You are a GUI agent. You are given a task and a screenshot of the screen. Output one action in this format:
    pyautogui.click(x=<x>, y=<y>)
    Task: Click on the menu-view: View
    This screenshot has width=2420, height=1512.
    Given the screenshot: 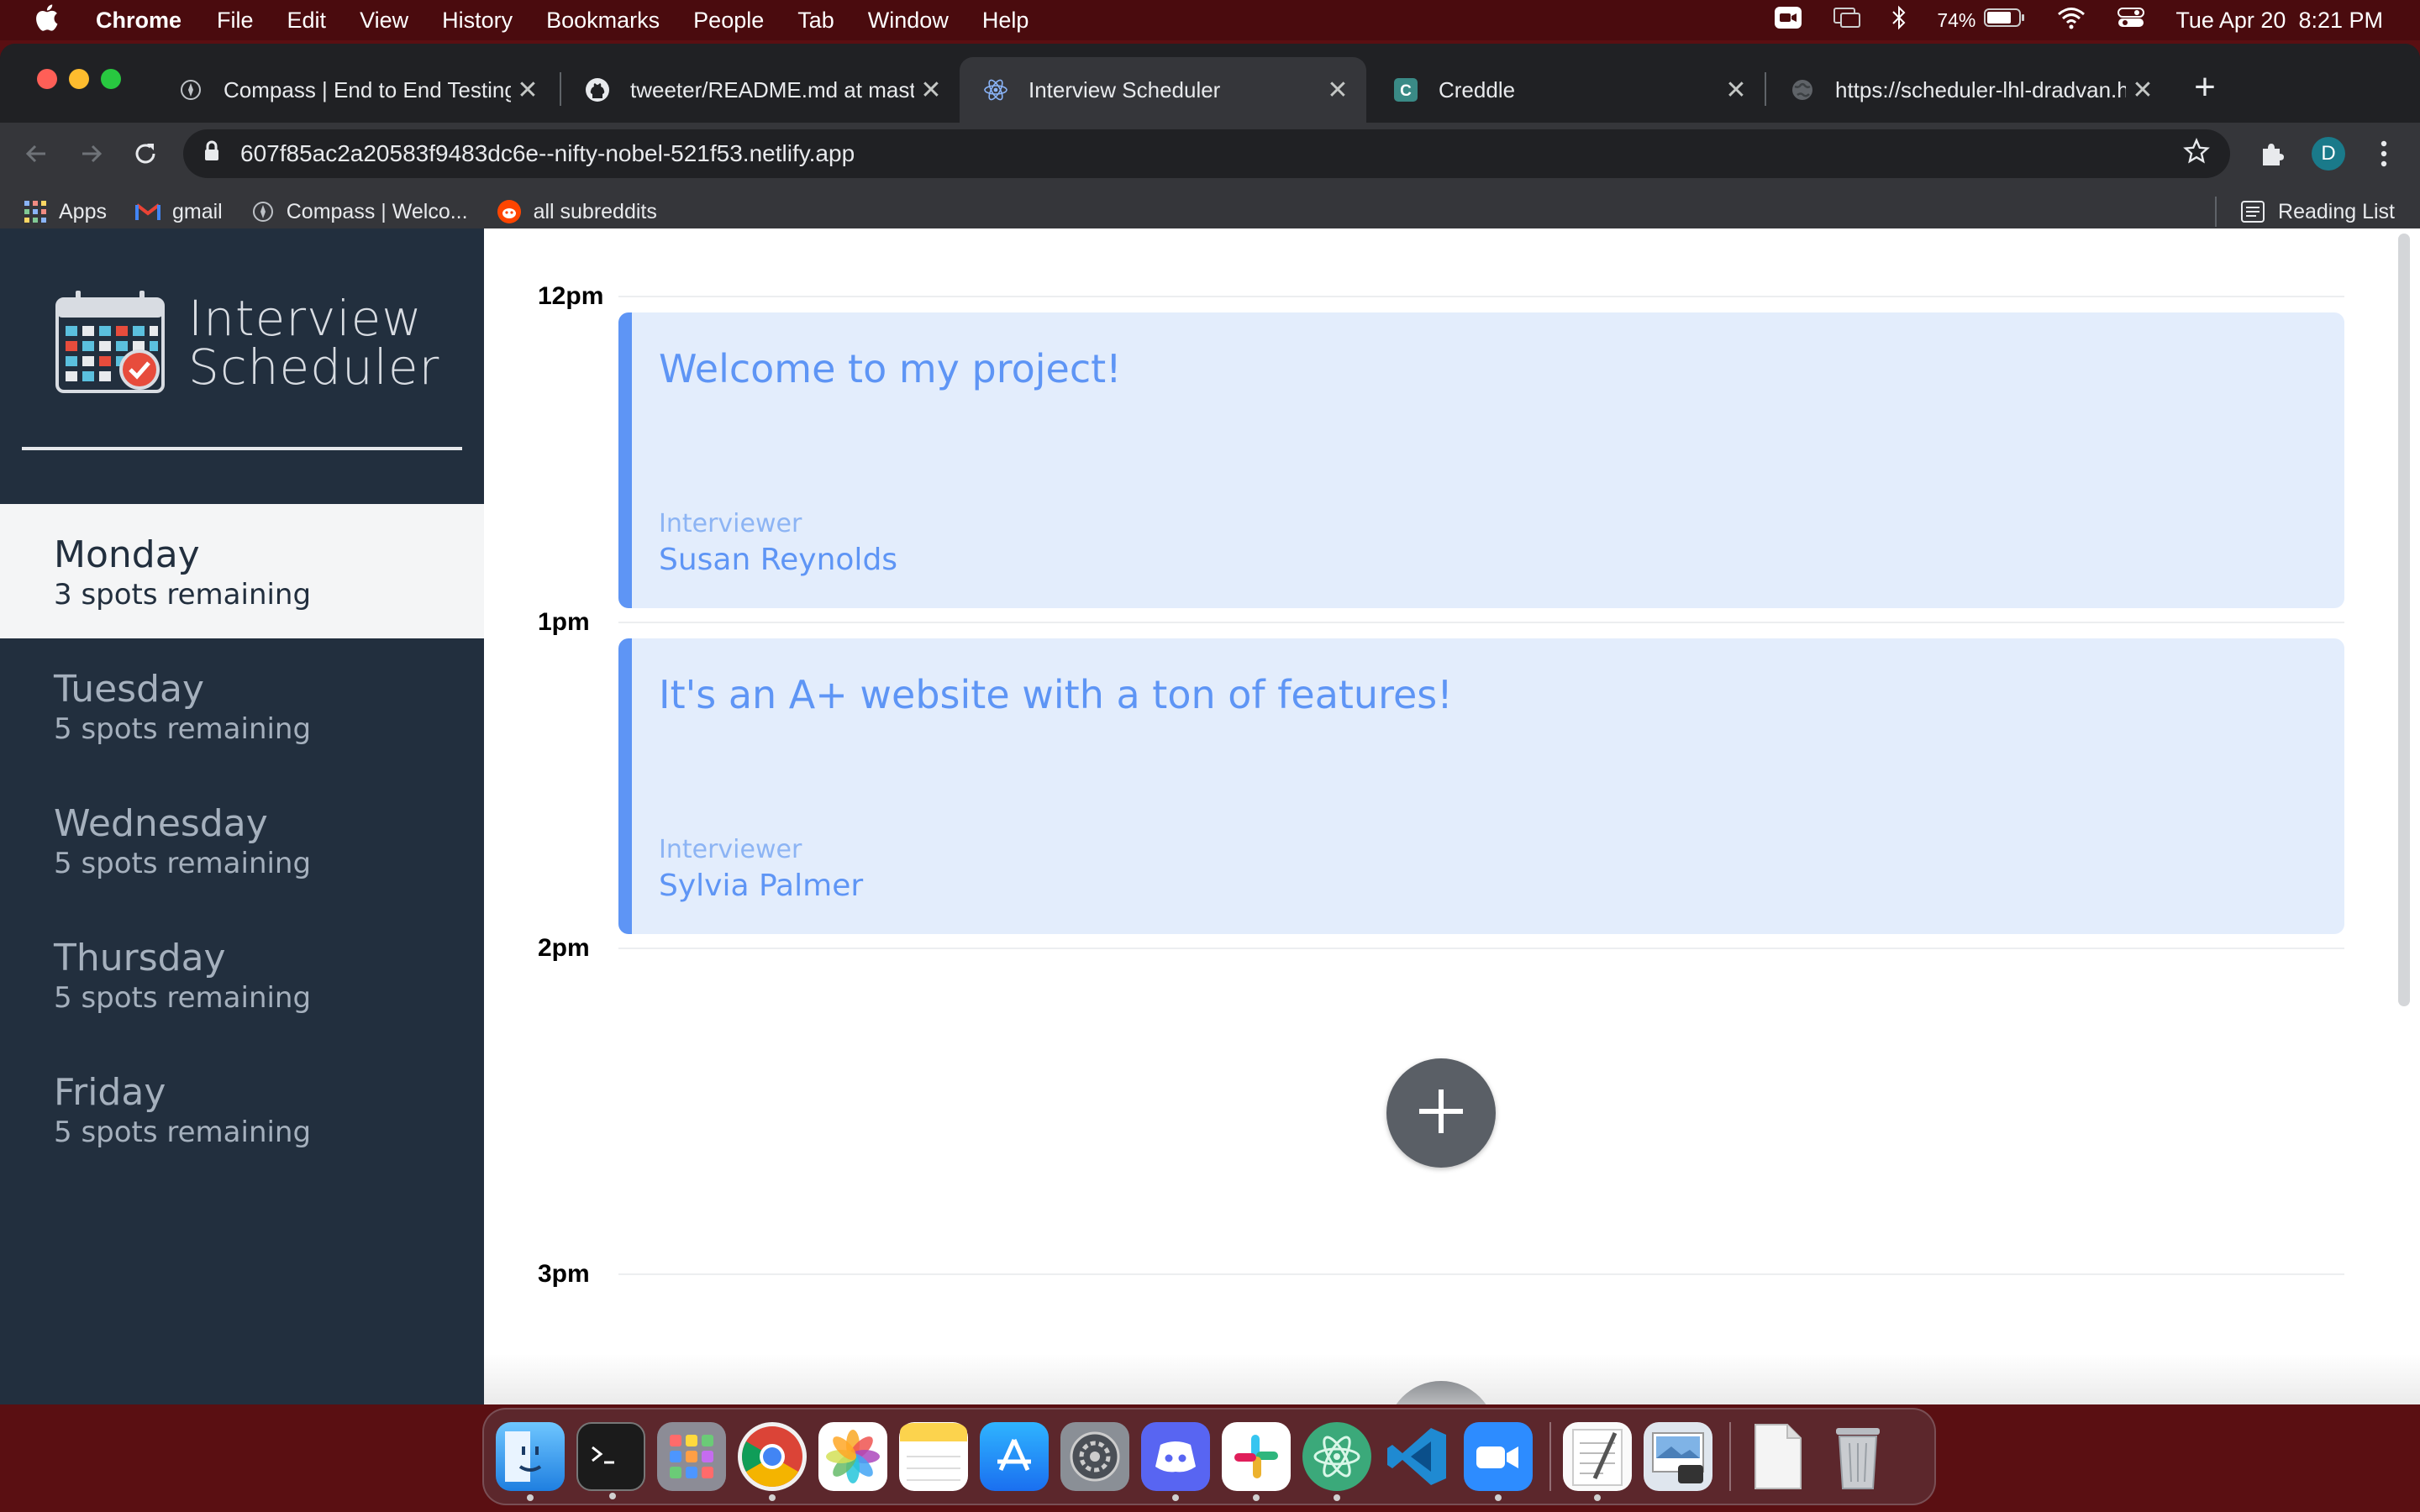 What is the action you would take?
    pyautogui.click(x=384, y=21)
    